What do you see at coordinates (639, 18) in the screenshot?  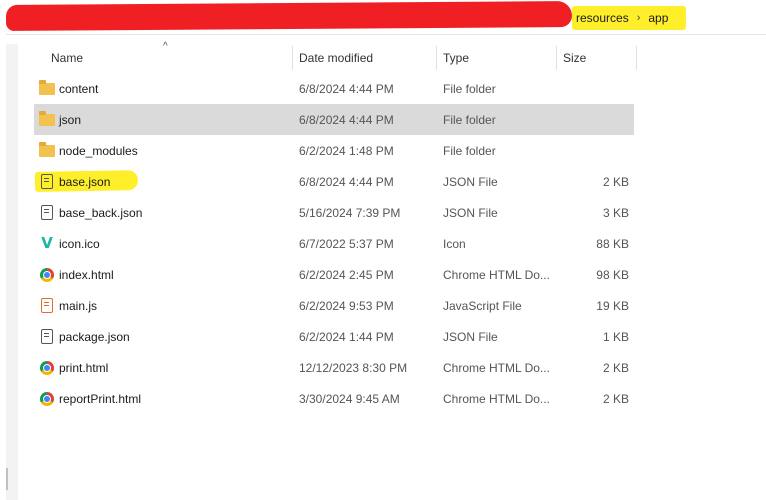 I see `chevron-right-icon: ›` at bounding box center [639, 18].